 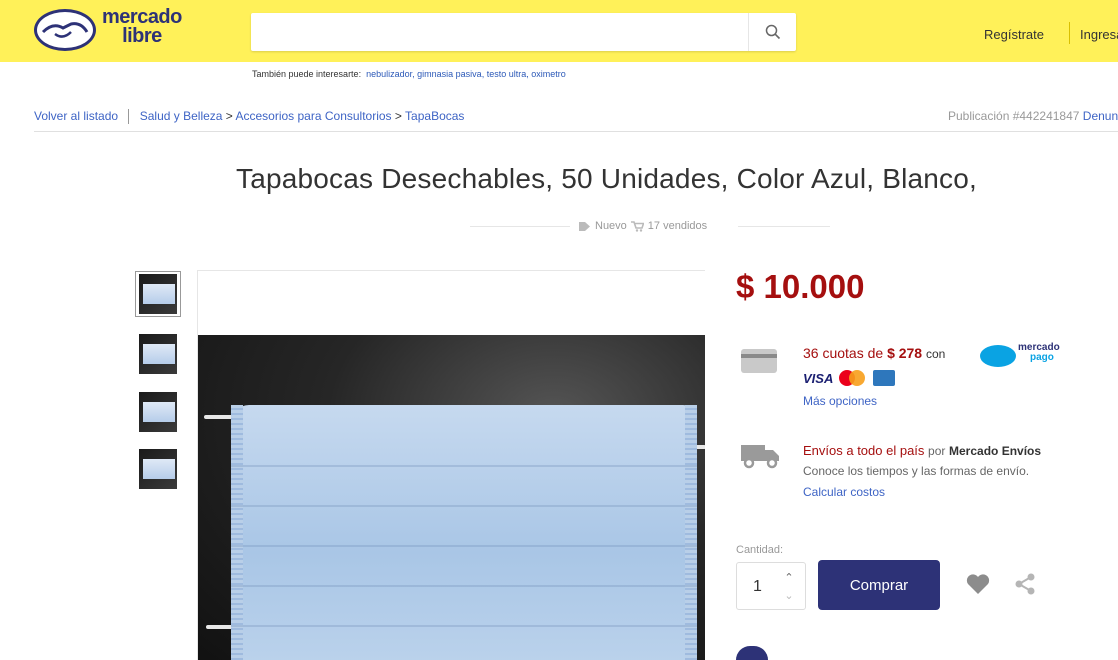 I want to click on search-input, so click(x=499, y=32).